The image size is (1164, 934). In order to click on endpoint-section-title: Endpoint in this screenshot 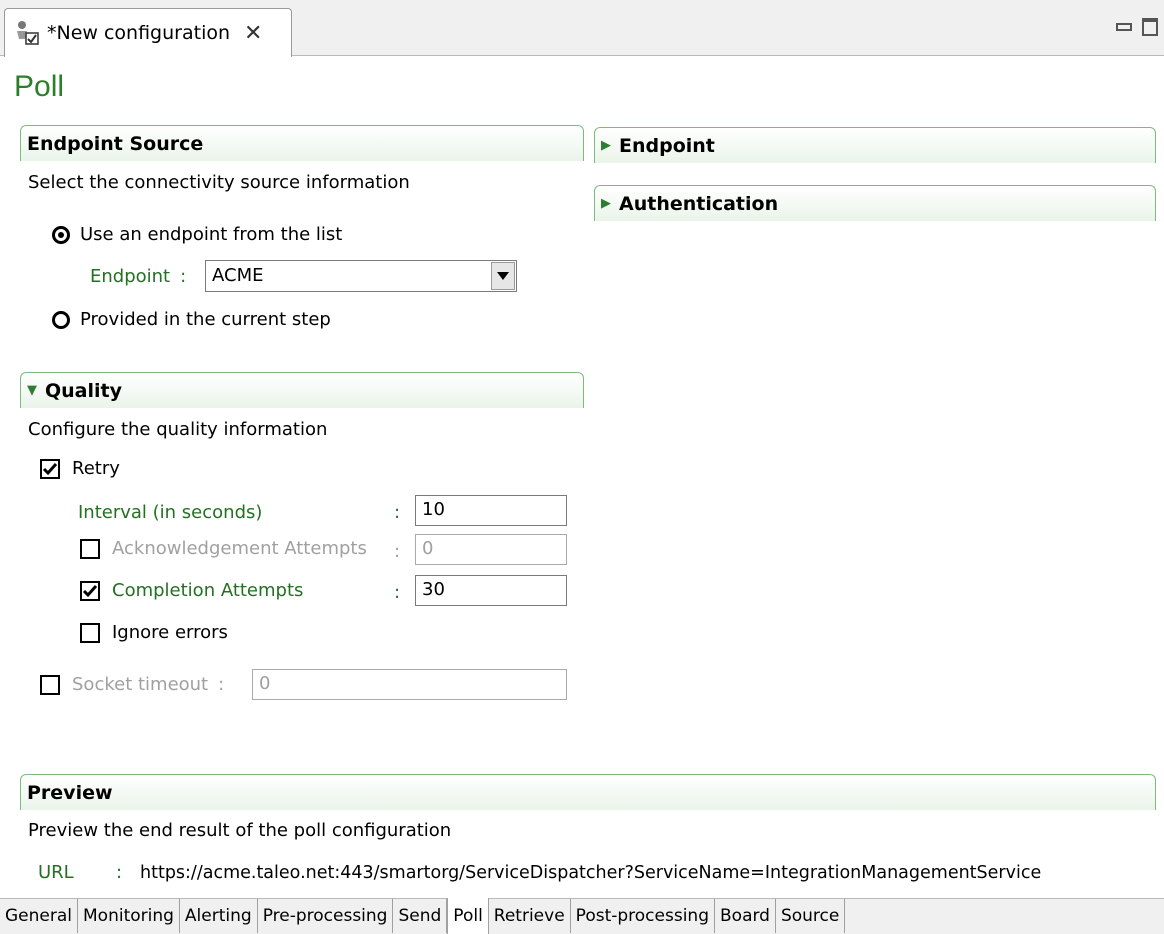, I will do `click(667, 145)`.